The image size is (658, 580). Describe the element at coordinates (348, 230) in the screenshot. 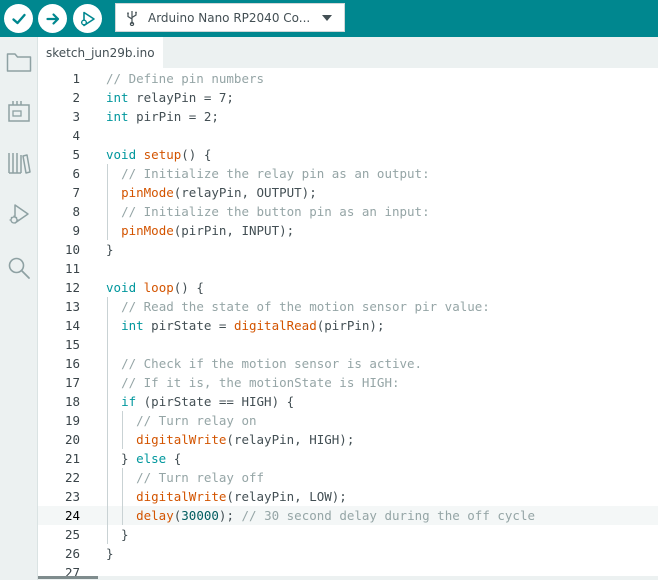

I see `code-line: 9 pinMode(pirPin, INPUT);` at that location.